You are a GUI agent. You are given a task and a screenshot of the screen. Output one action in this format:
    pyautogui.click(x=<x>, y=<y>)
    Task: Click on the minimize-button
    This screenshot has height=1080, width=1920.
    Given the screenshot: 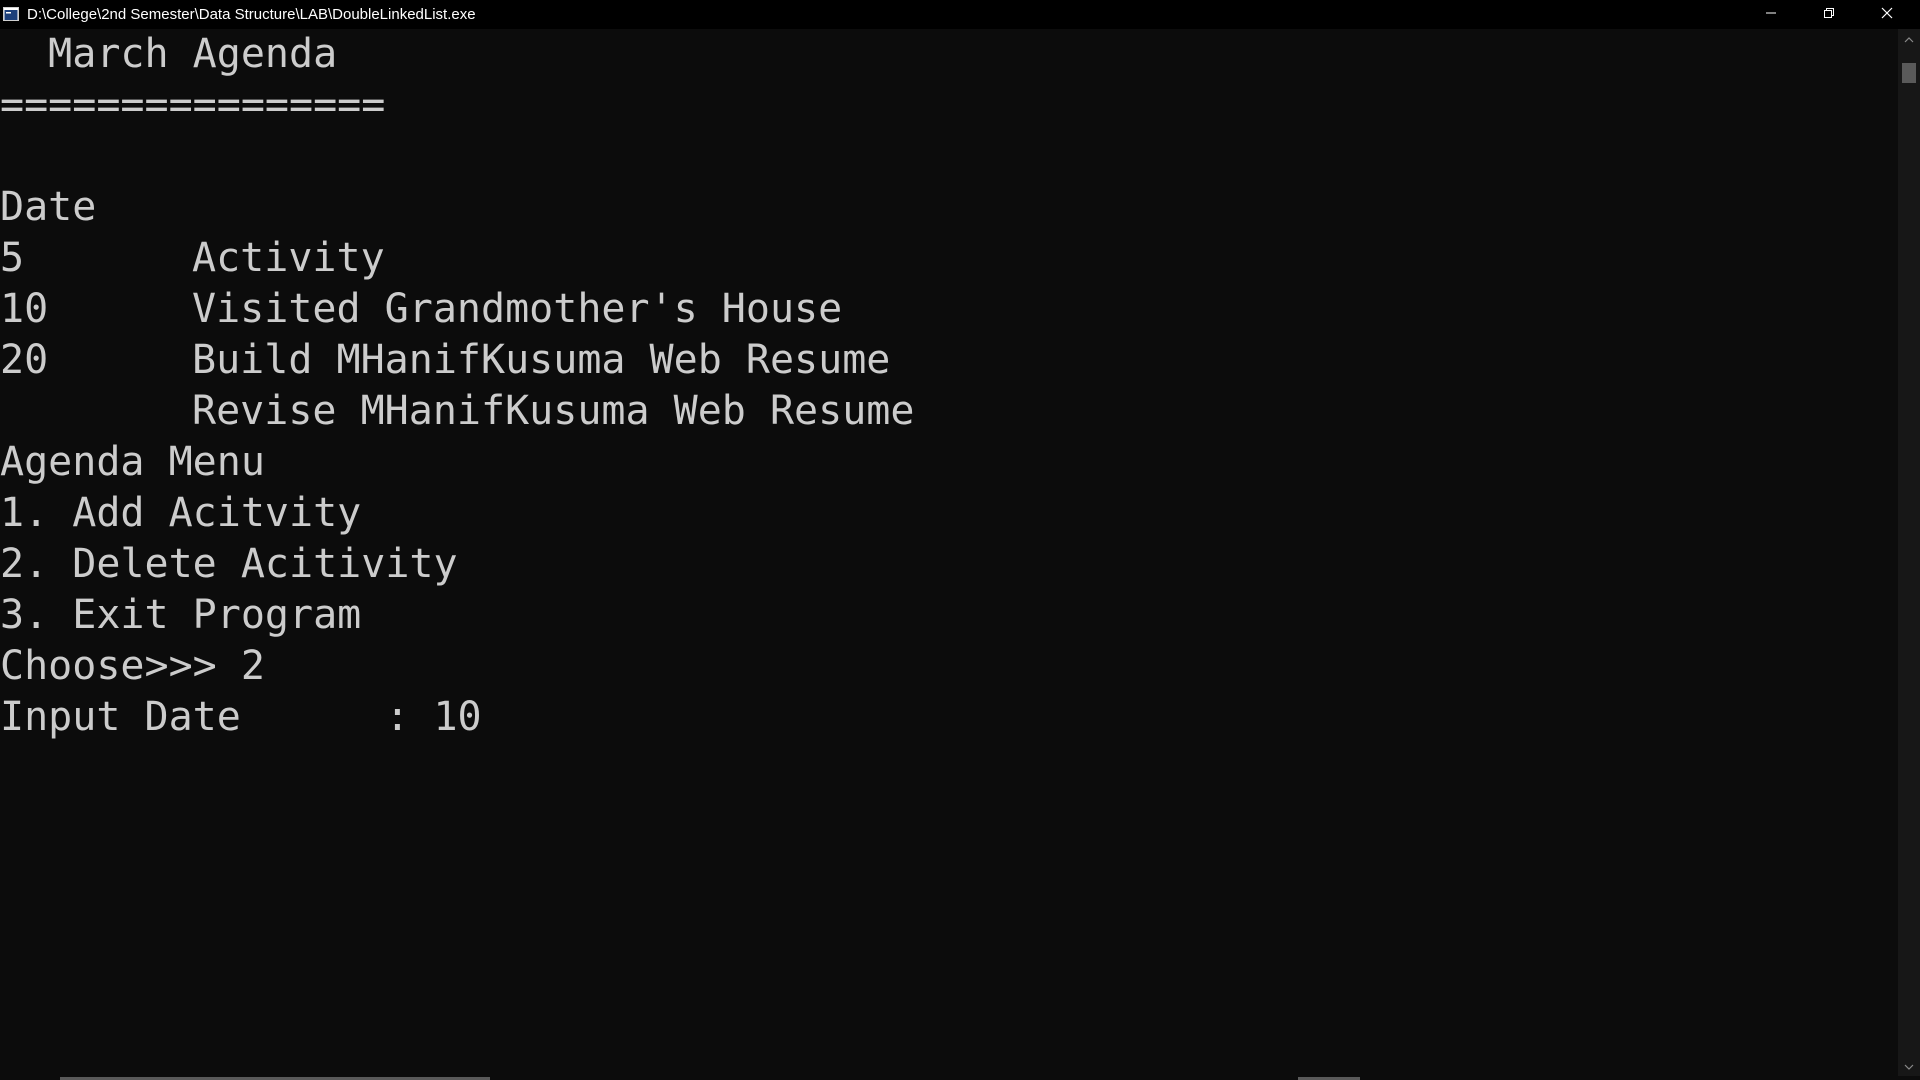 What is the action you would take?
    pyautogui.click(x=1771, y=14)
    